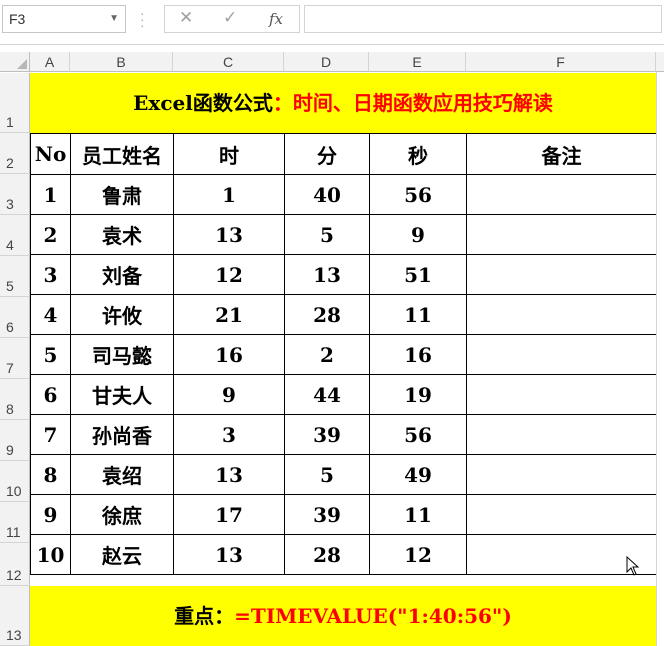  I want to click on formula-bar: F3 ▼ · · · ✕ ✓ fx, so click(332, 22).